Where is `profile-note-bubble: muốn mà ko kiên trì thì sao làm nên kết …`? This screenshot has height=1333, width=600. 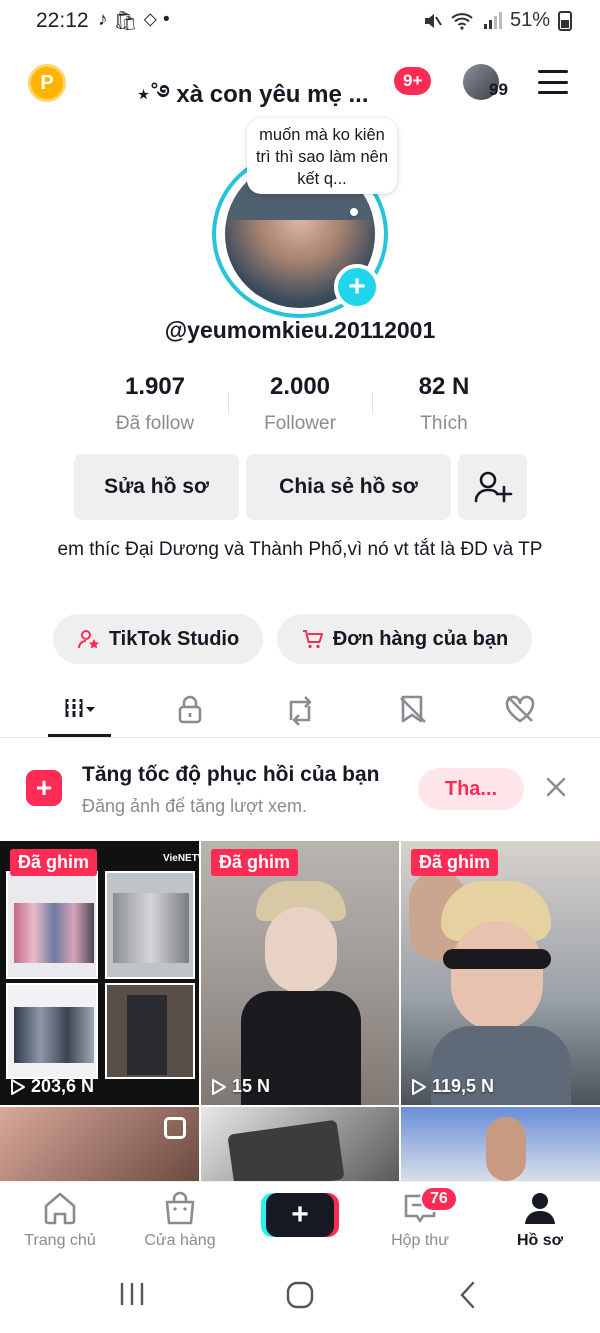 profile-note-bubble: muốn mà ko kiên trì thì sao làm nên kết … is located at coordinates (322, 156).